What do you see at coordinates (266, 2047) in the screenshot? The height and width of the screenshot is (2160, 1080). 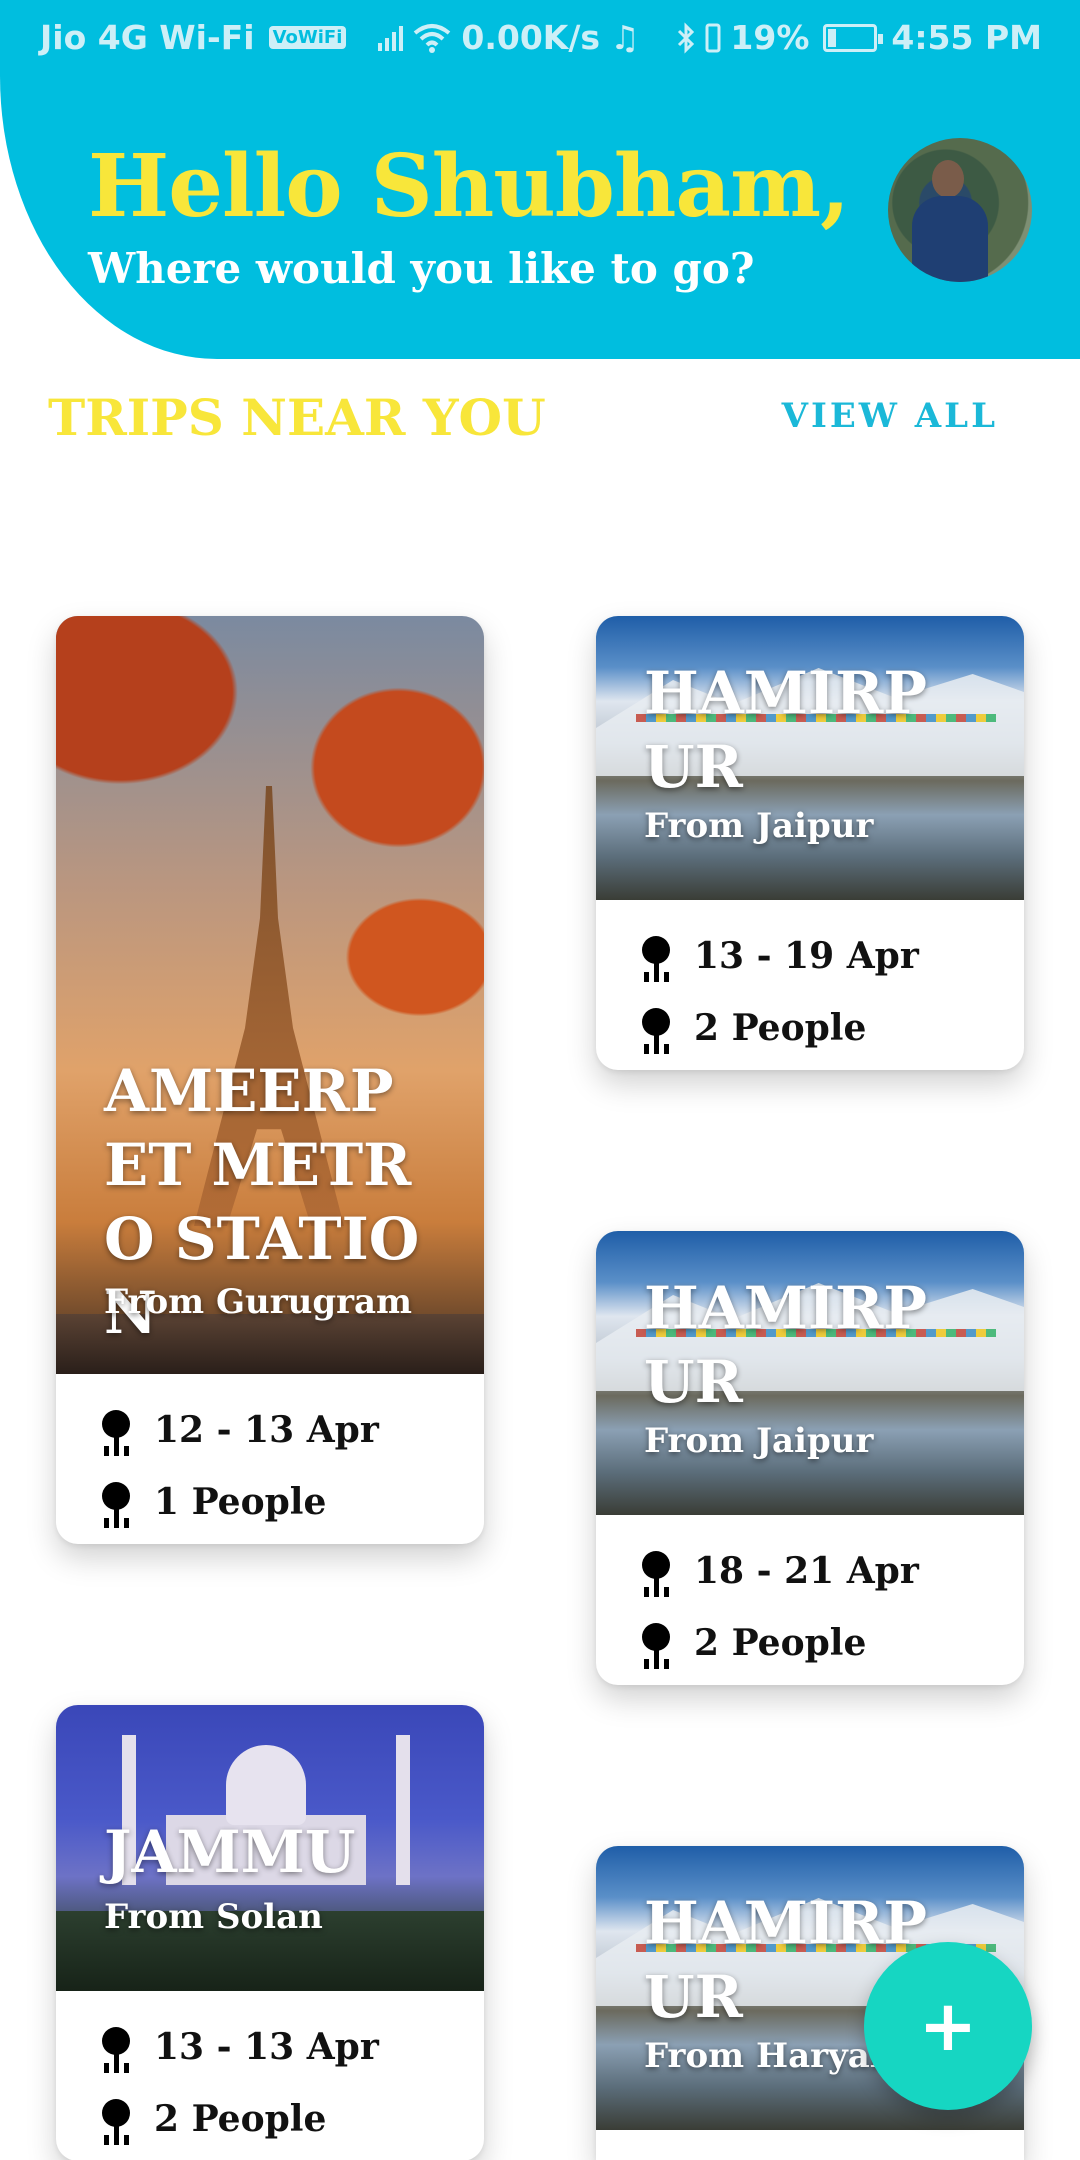 I see `trip-dates: 13 - 13 Apr` at bounding box center [266, 2047].